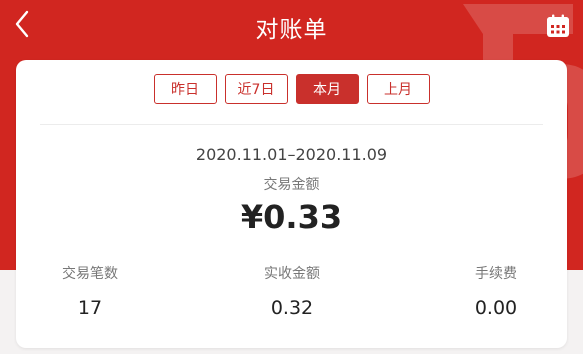 The height and width of the screenshot is (354, 583). What do you see at coordinates (291, 30) in the screenshot?
I see `page-title: 对账单` at bounding box center [291, 30].